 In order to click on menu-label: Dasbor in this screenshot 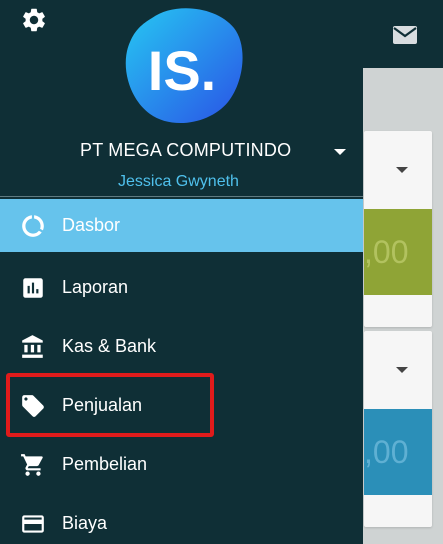, I will do `click(91, 225)`.